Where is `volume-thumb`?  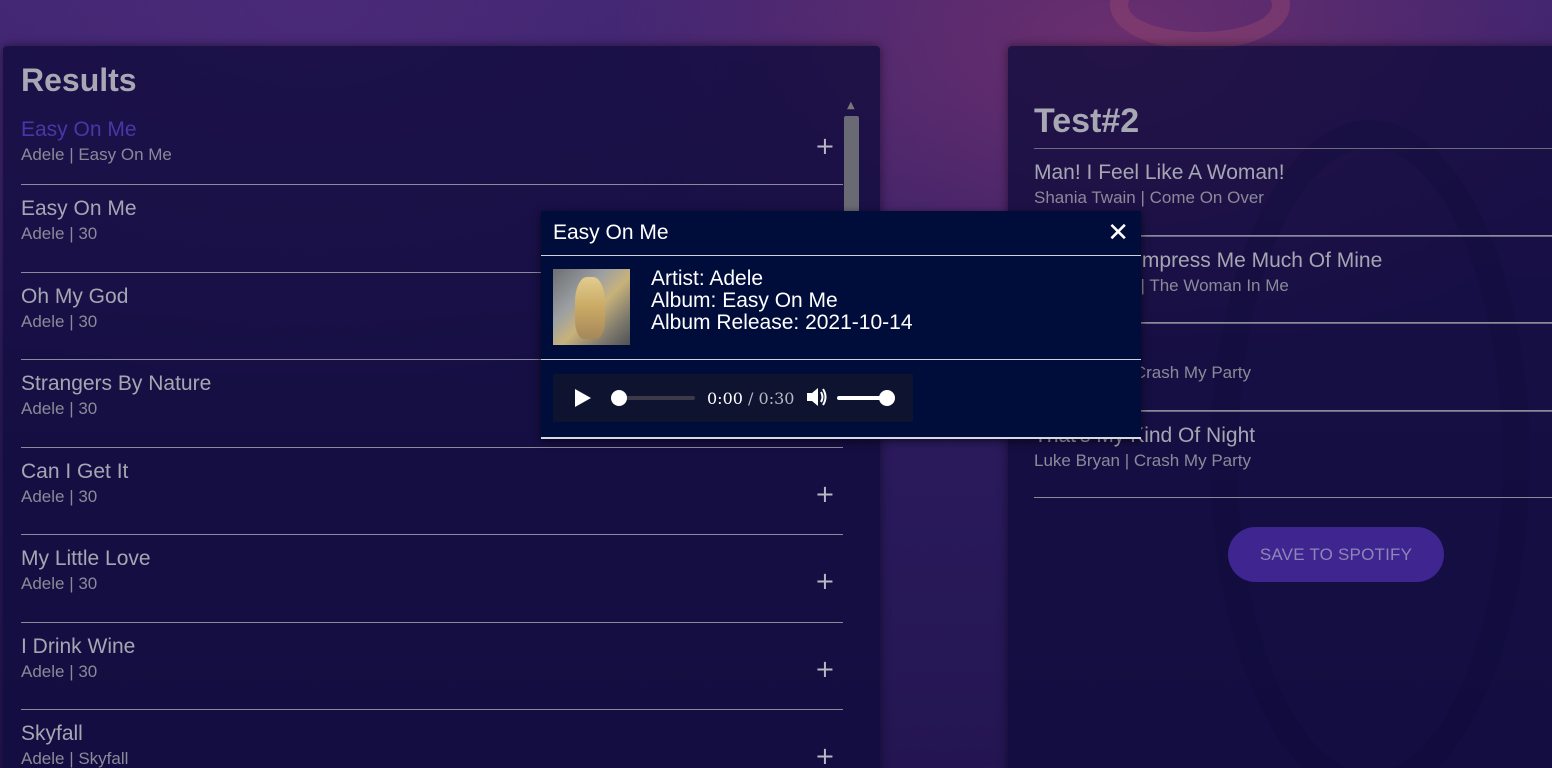
volume-thumb is located at coordinates (887, 398).